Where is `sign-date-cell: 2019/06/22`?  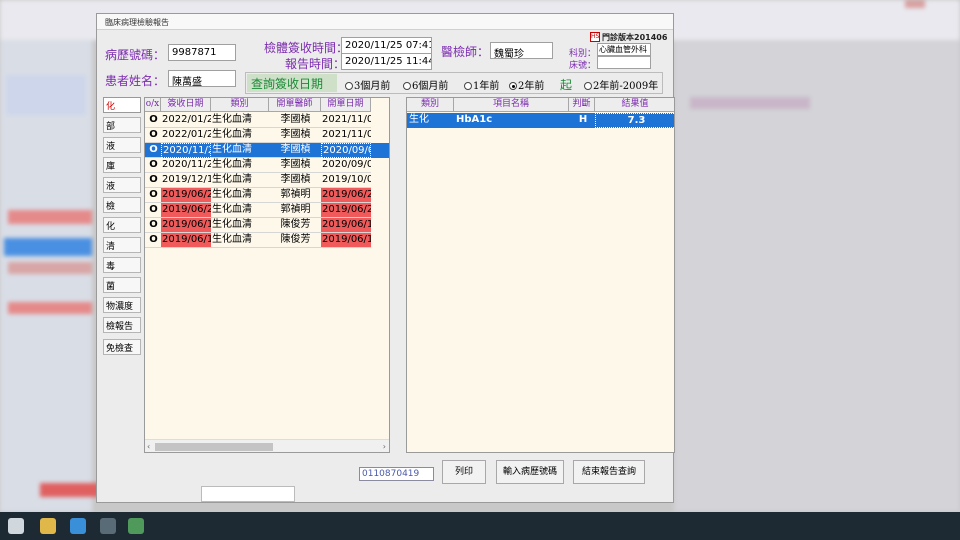 sign-date-cell: 2019/06/22 is located at coordinates (186, 195).